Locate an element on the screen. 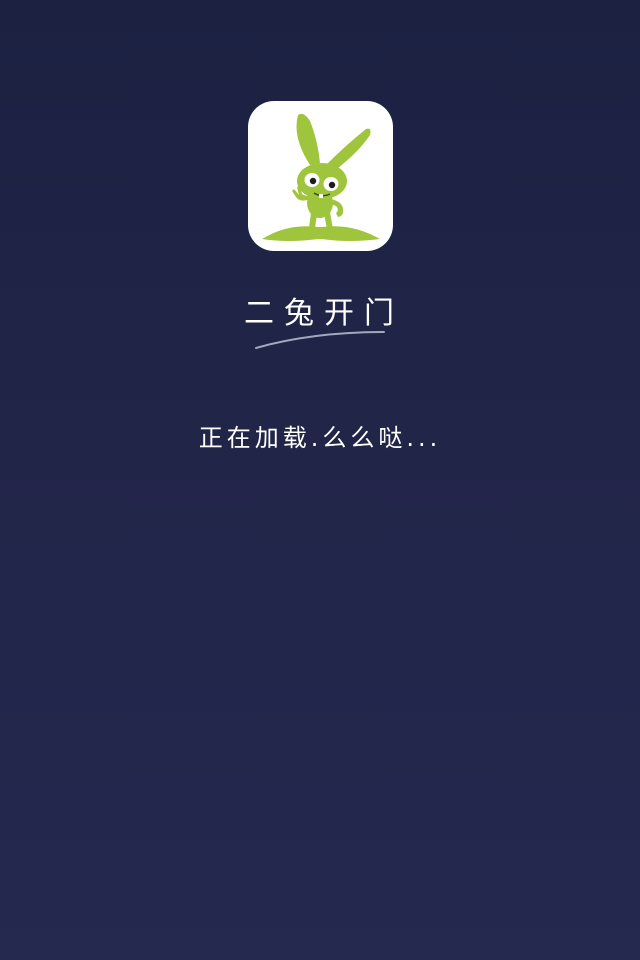 Image resolution: width=640 pixels, height=960 pixels. title-underline-stroke is located at coordinates (320, 340).